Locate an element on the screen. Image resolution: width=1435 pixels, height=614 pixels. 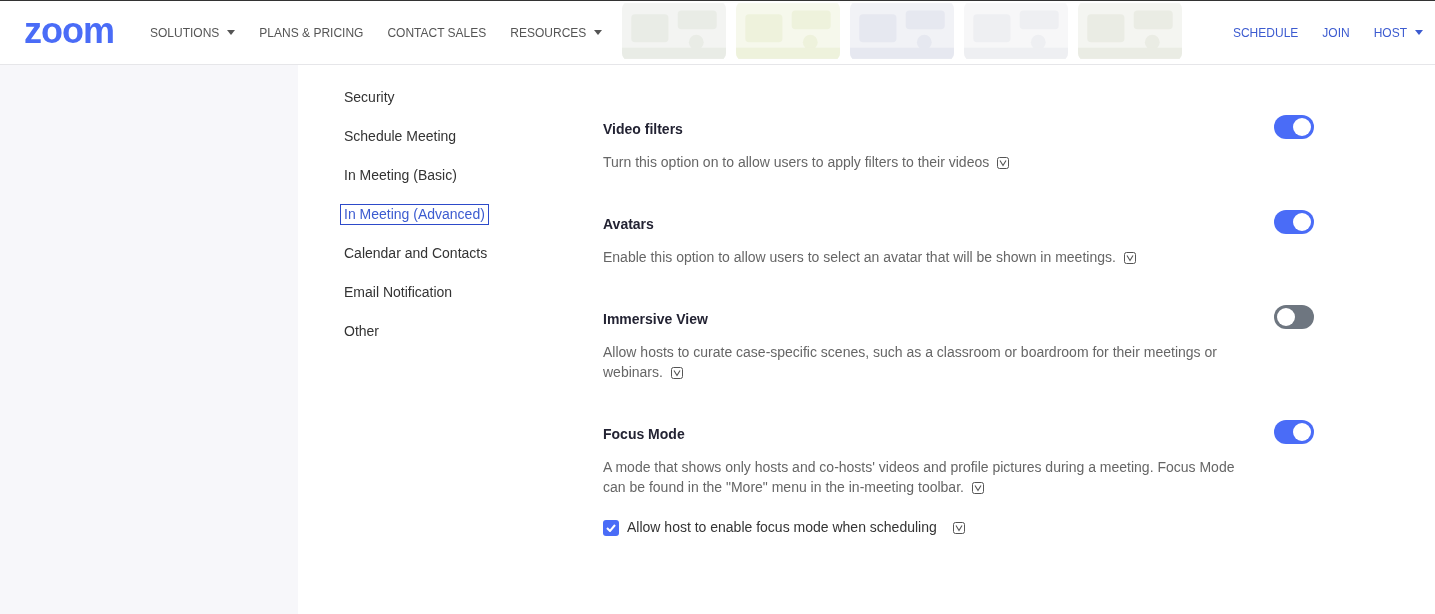
setting-description: A mode that shows only hosts and co-hosts' videos and profile pictures during a meeting. Focus Mode can be found in the "More" menu in the in-meeting toolbar. is located at coordinates (919, 477).